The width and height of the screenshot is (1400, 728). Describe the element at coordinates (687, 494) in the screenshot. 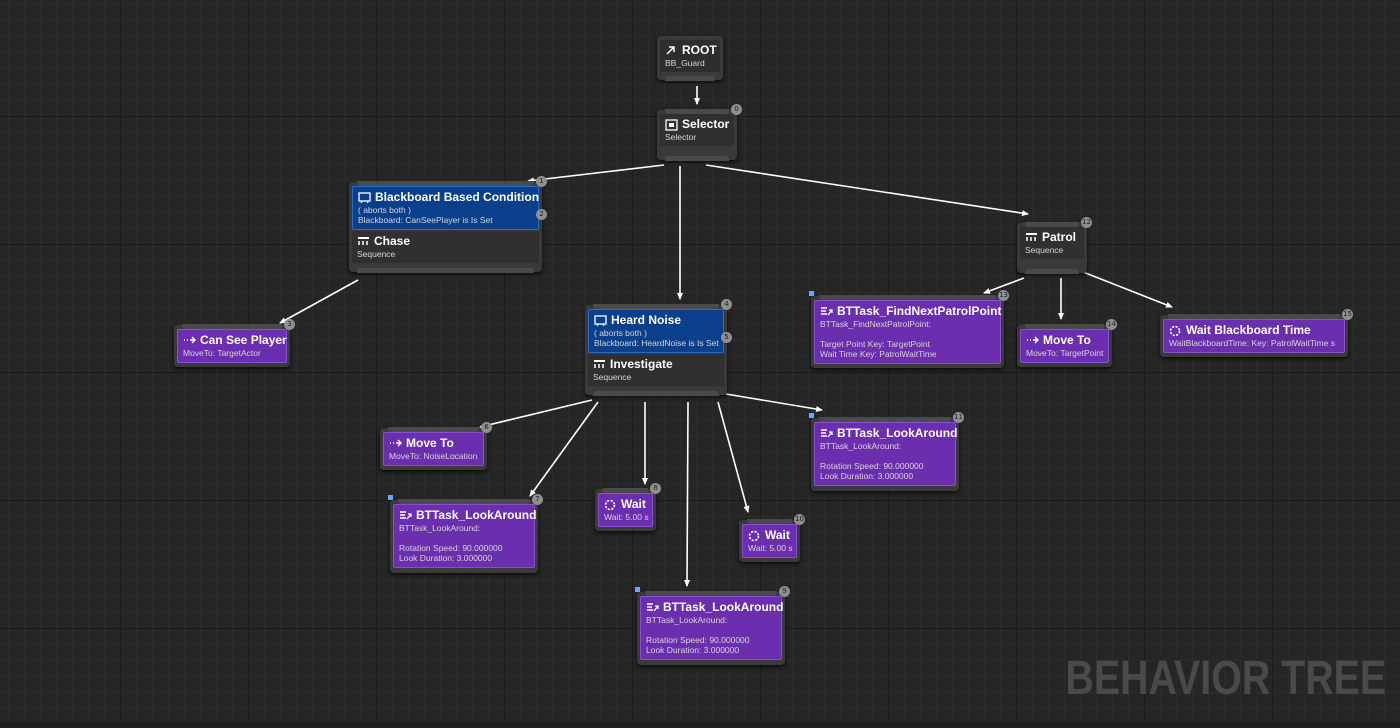

I see `wire-investigate-lookaround2` at that location.